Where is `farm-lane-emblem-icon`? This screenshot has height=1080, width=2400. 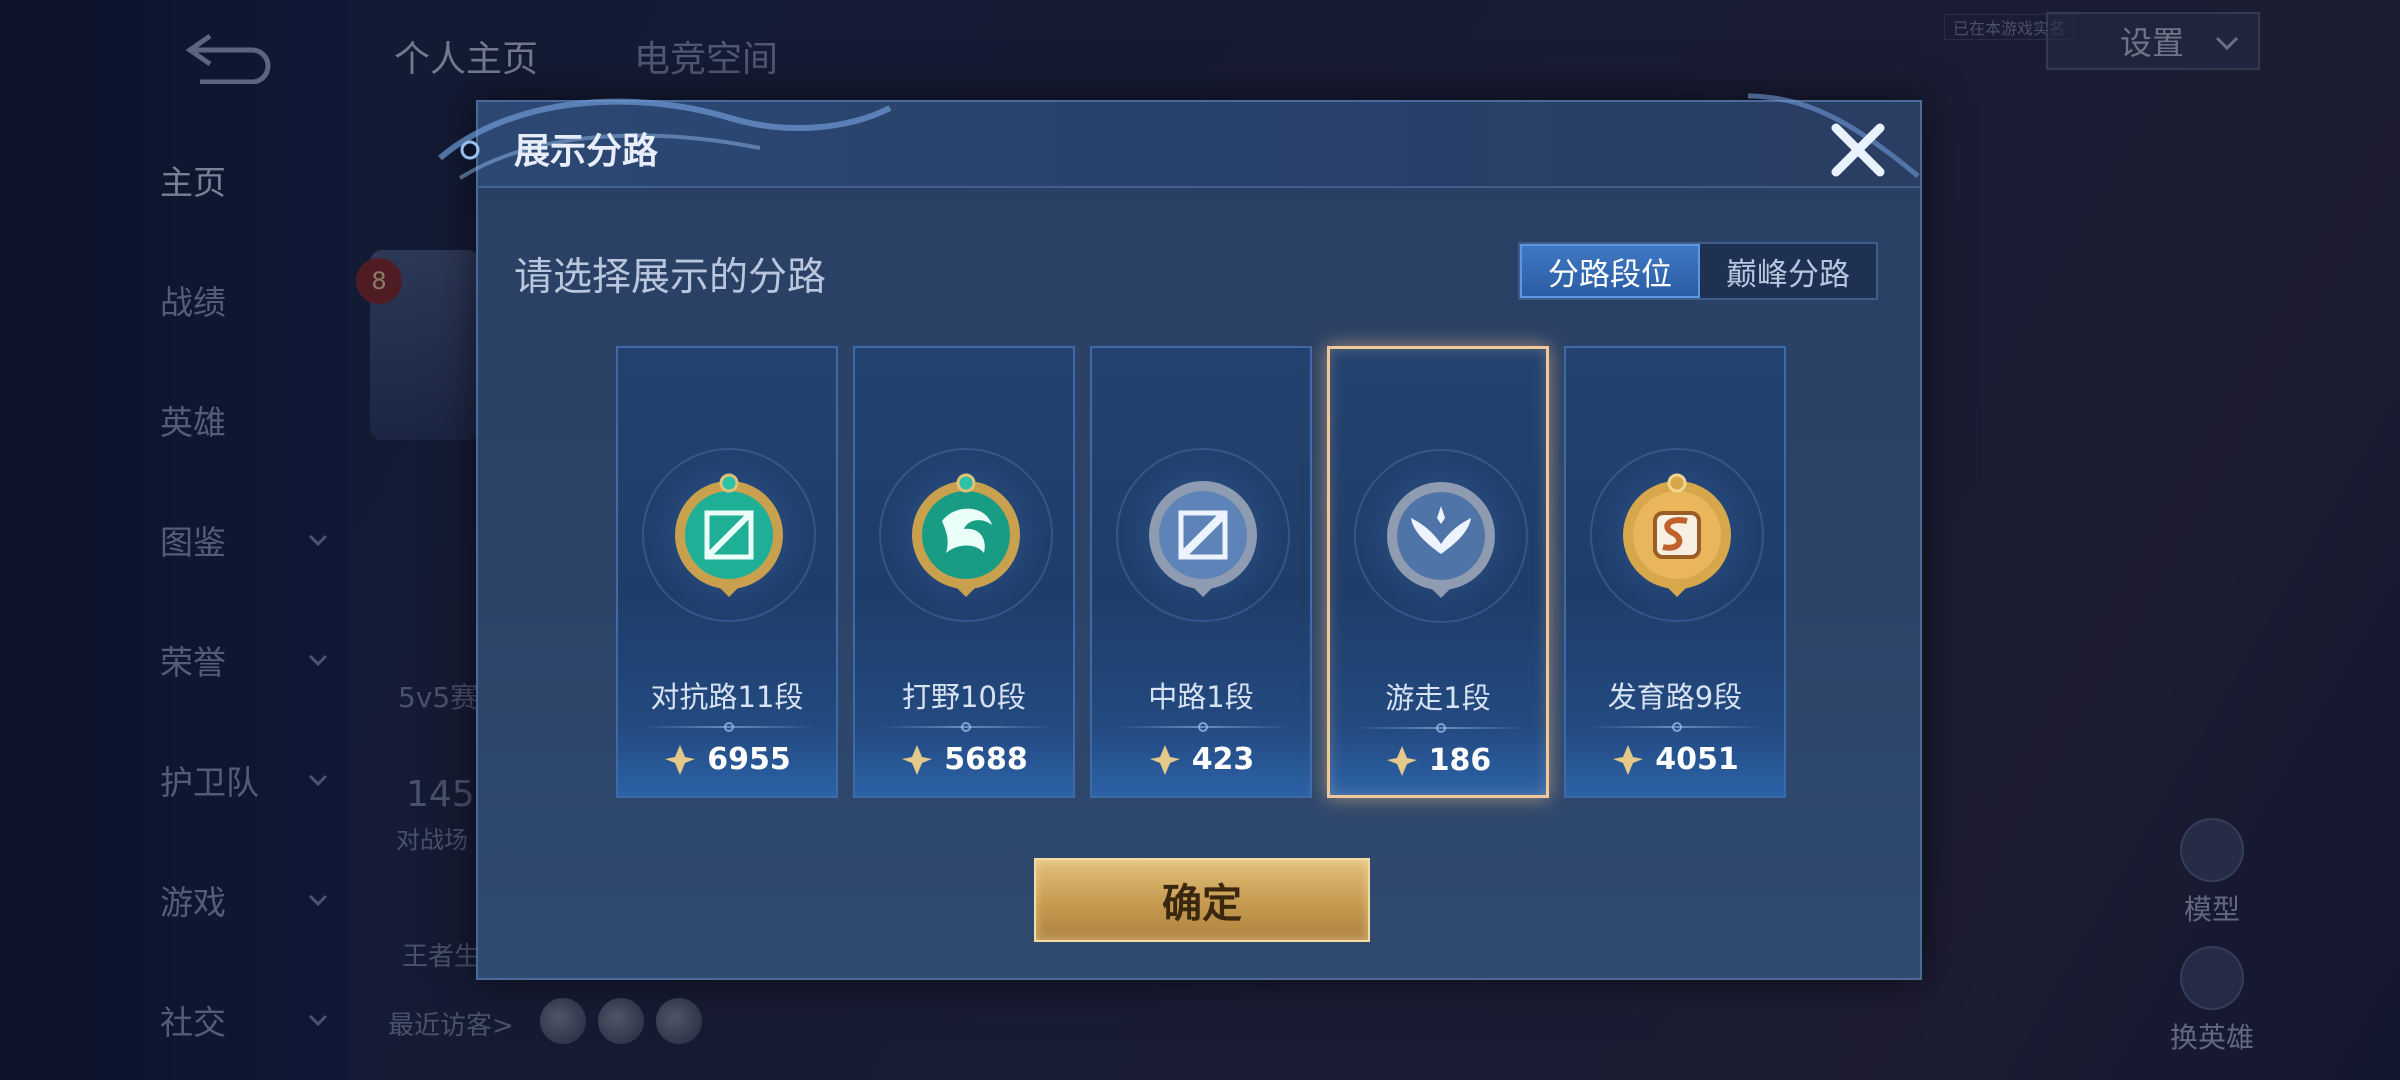
farm-lane-emblem-icon is located at coordinates (1677, 535).